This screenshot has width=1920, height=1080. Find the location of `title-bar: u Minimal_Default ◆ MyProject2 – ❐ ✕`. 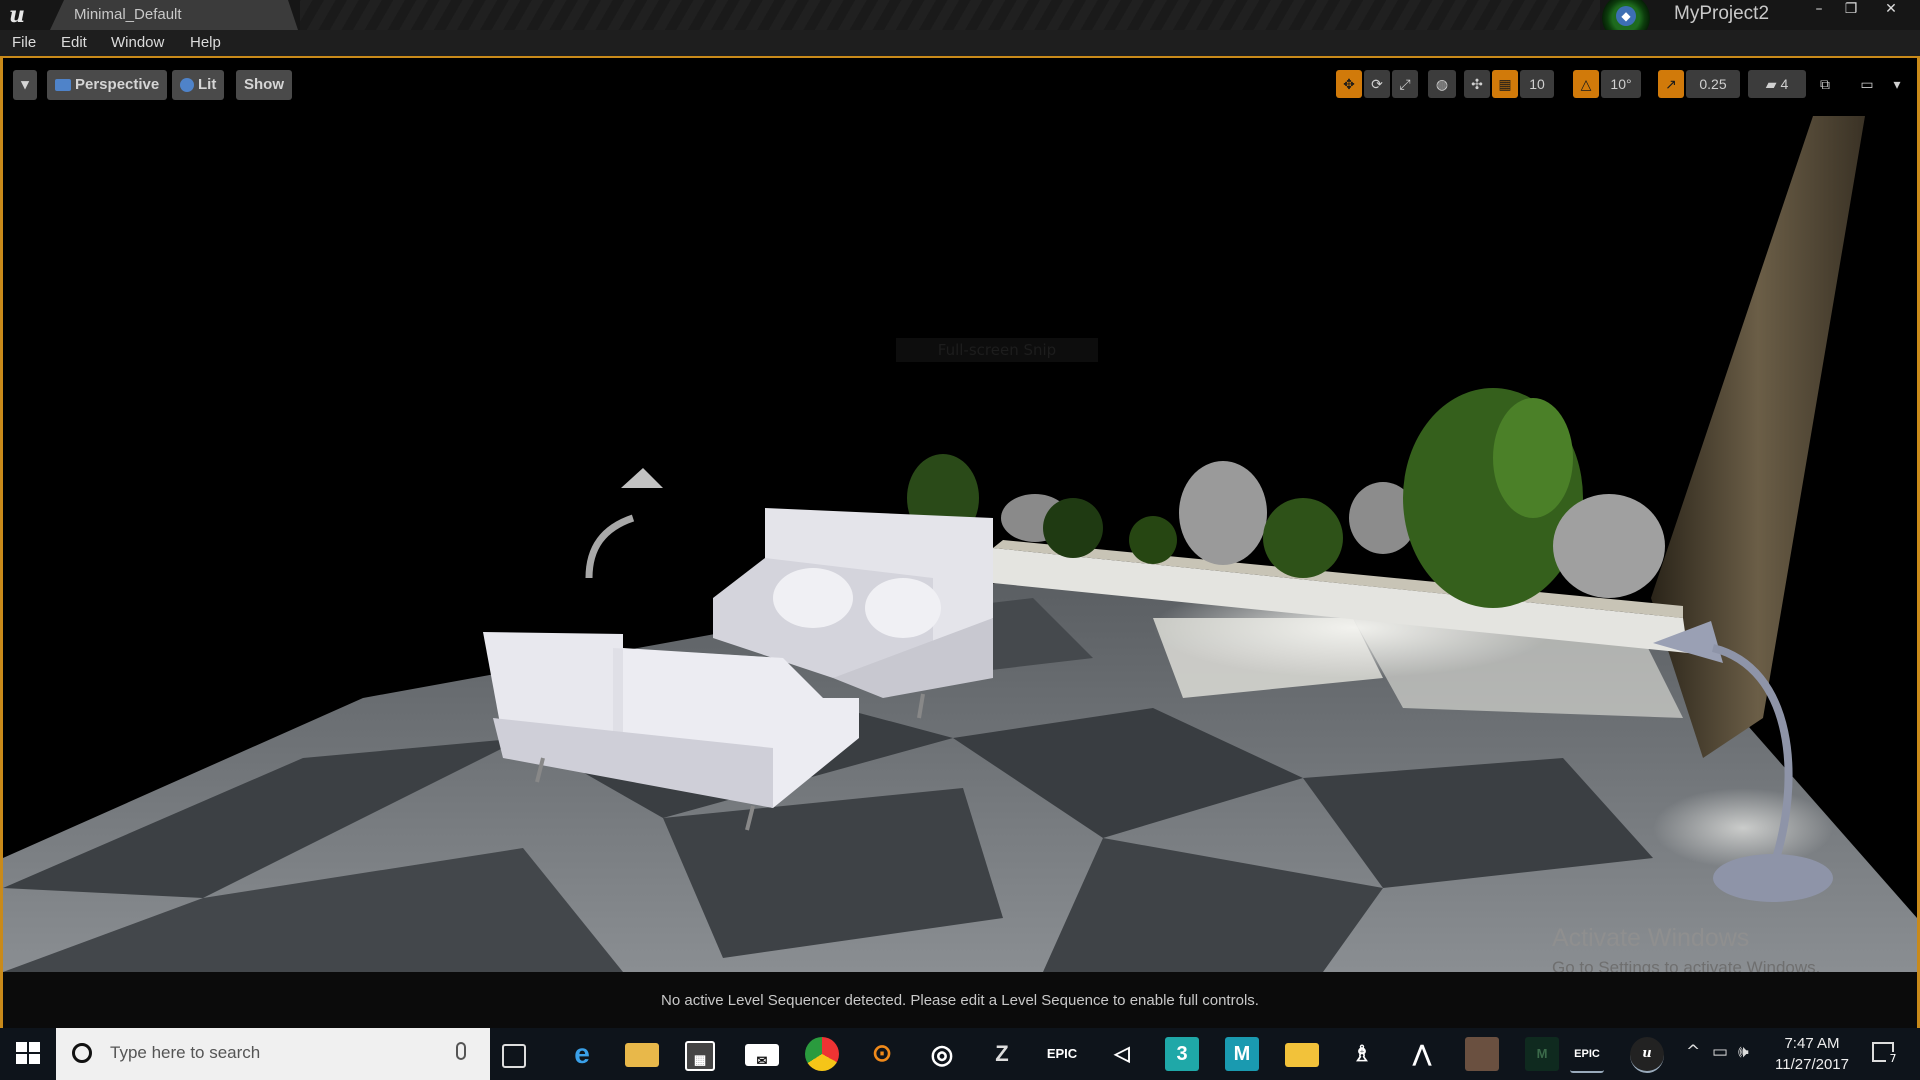

title-bar: u Minimal_Default ◆ MyProject2 – ❐ ✕ is located at coordinates (960, 21).